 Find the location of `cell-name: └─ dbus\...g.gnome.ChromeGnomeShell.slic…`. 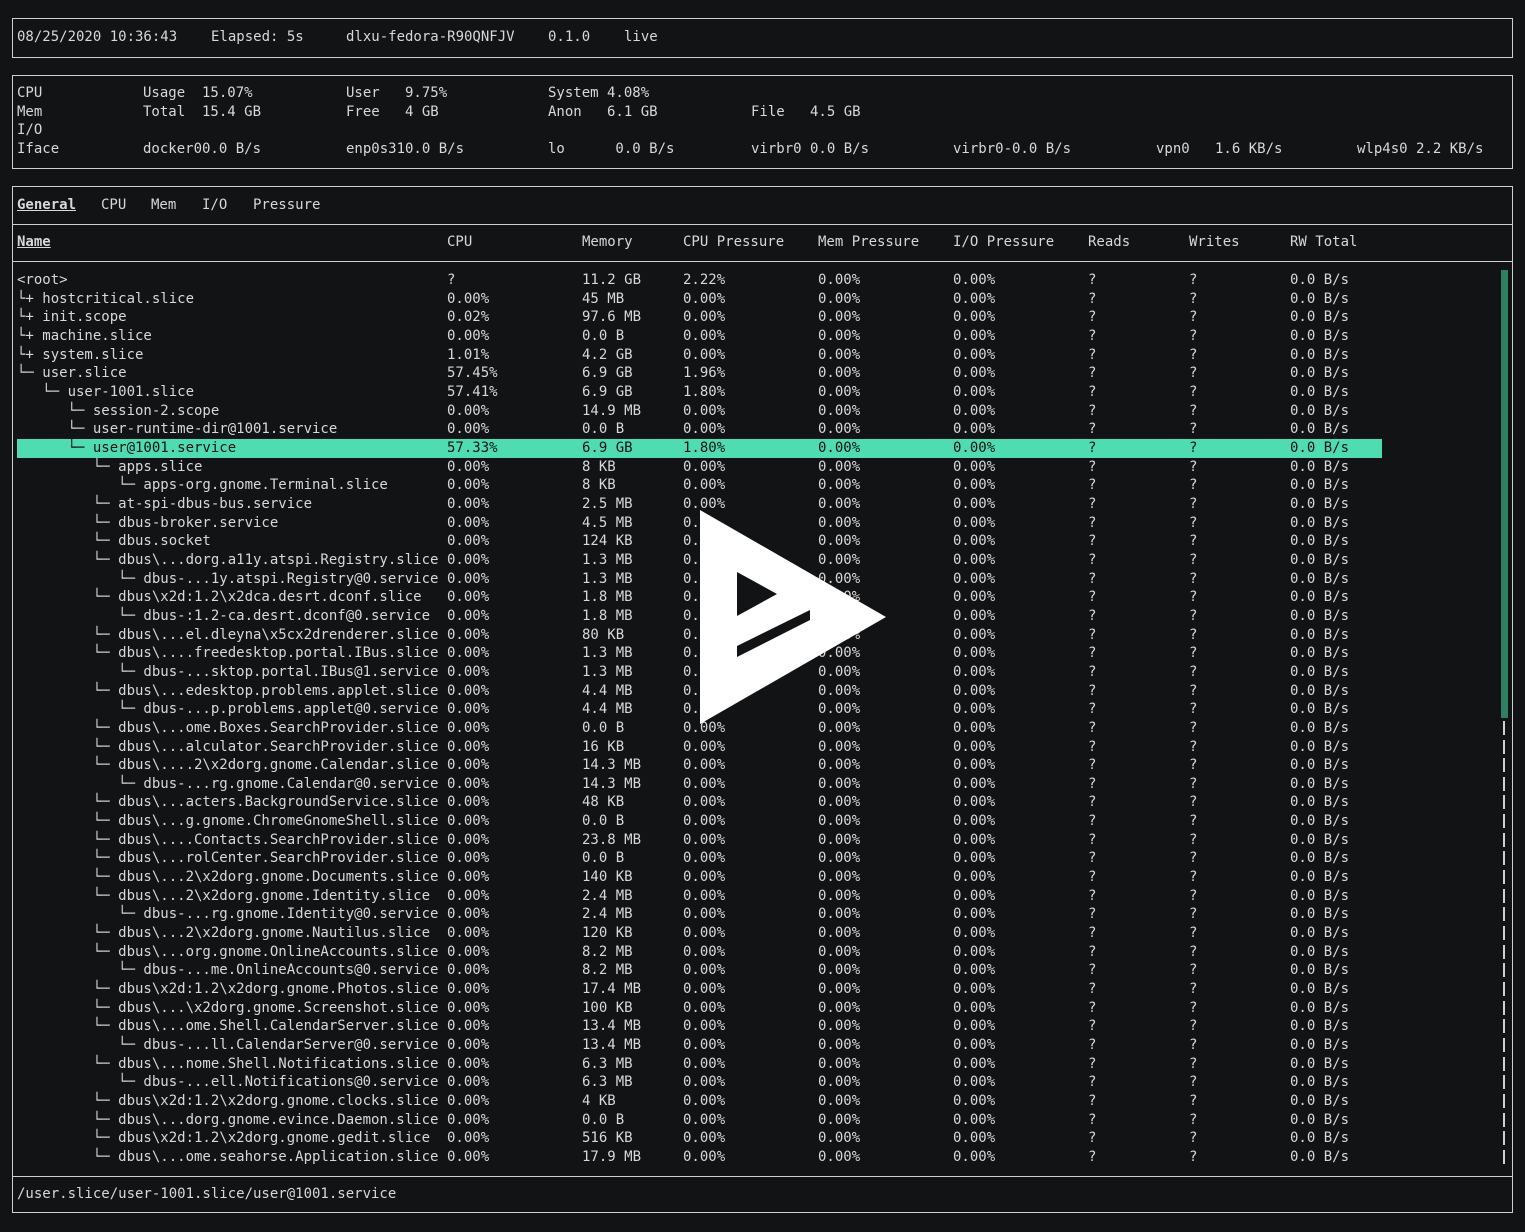

cell-name: └─ dbus\...g.gnome.ChromeGnomeShell.slic… is located at coordinates (228, 821).